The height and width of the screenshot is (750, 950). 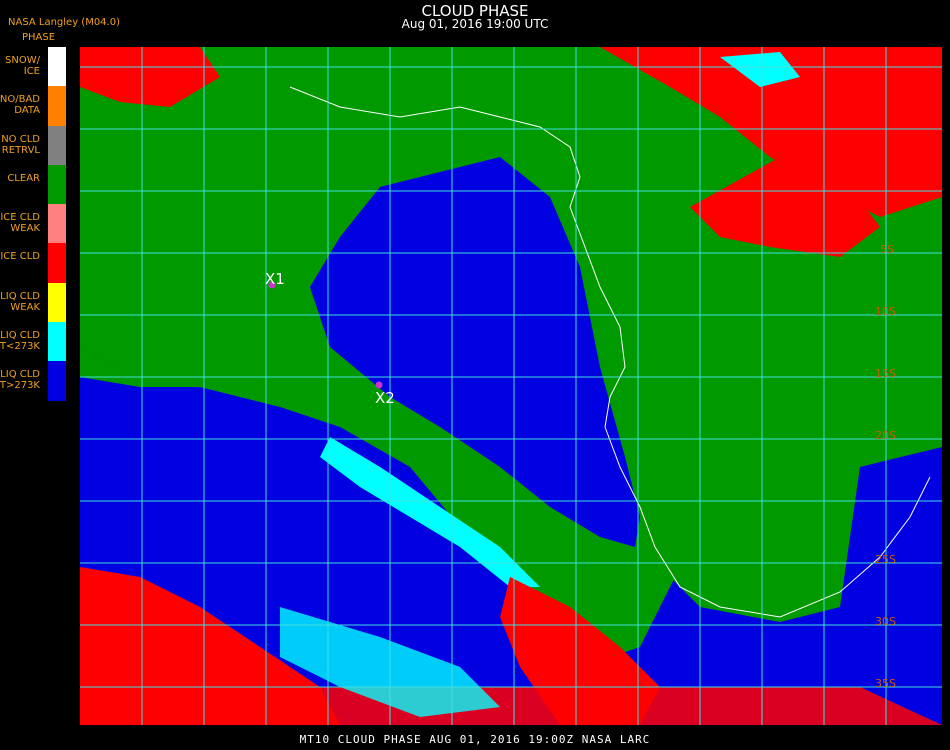 What do you see at coordinates (887, 249) in the screenshot?
I see `lat-label: 5S` at bounding box center [887, 249].